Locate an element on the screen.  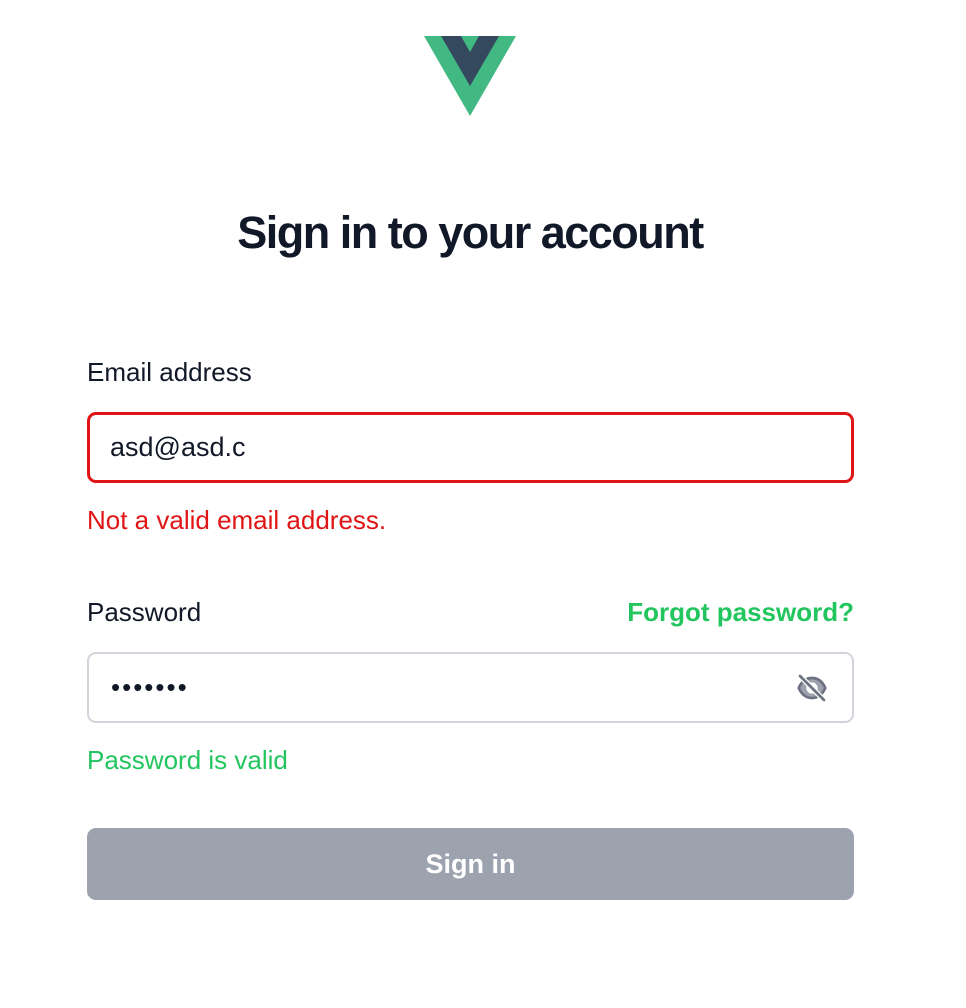
vue-logo-icon is located at coordinates (470, 76).